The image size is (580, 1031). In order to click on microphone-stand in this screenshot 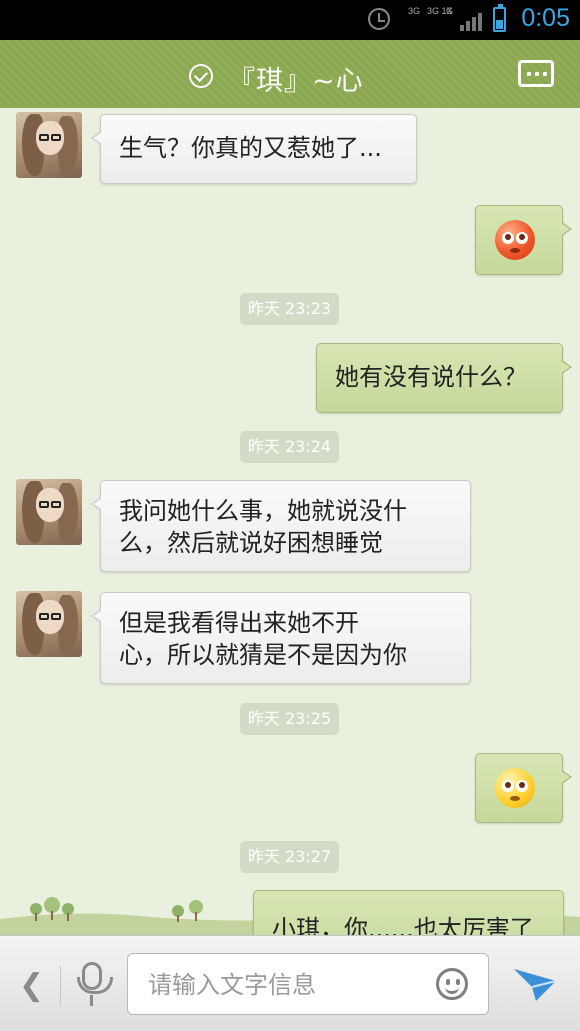, I will do `click(91, 1000)`.